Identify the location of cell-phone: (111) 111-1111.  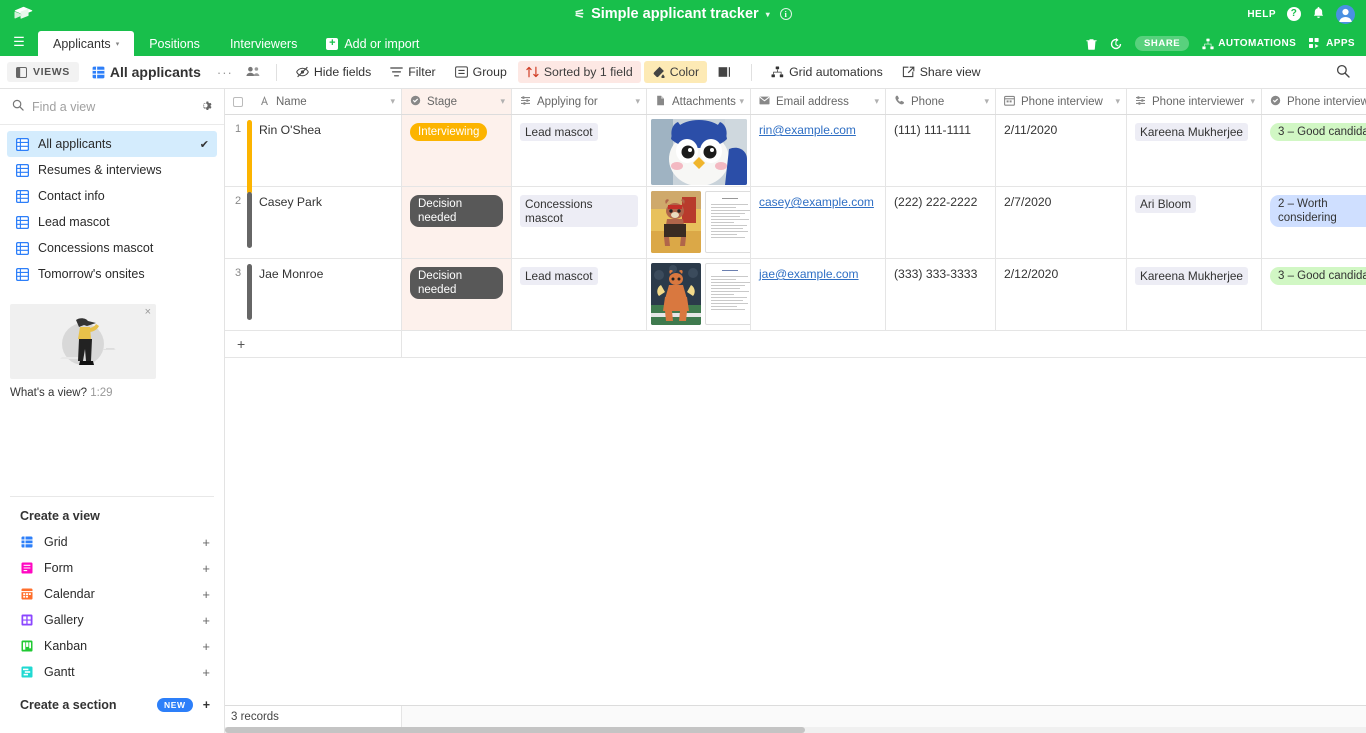
(941, 150).